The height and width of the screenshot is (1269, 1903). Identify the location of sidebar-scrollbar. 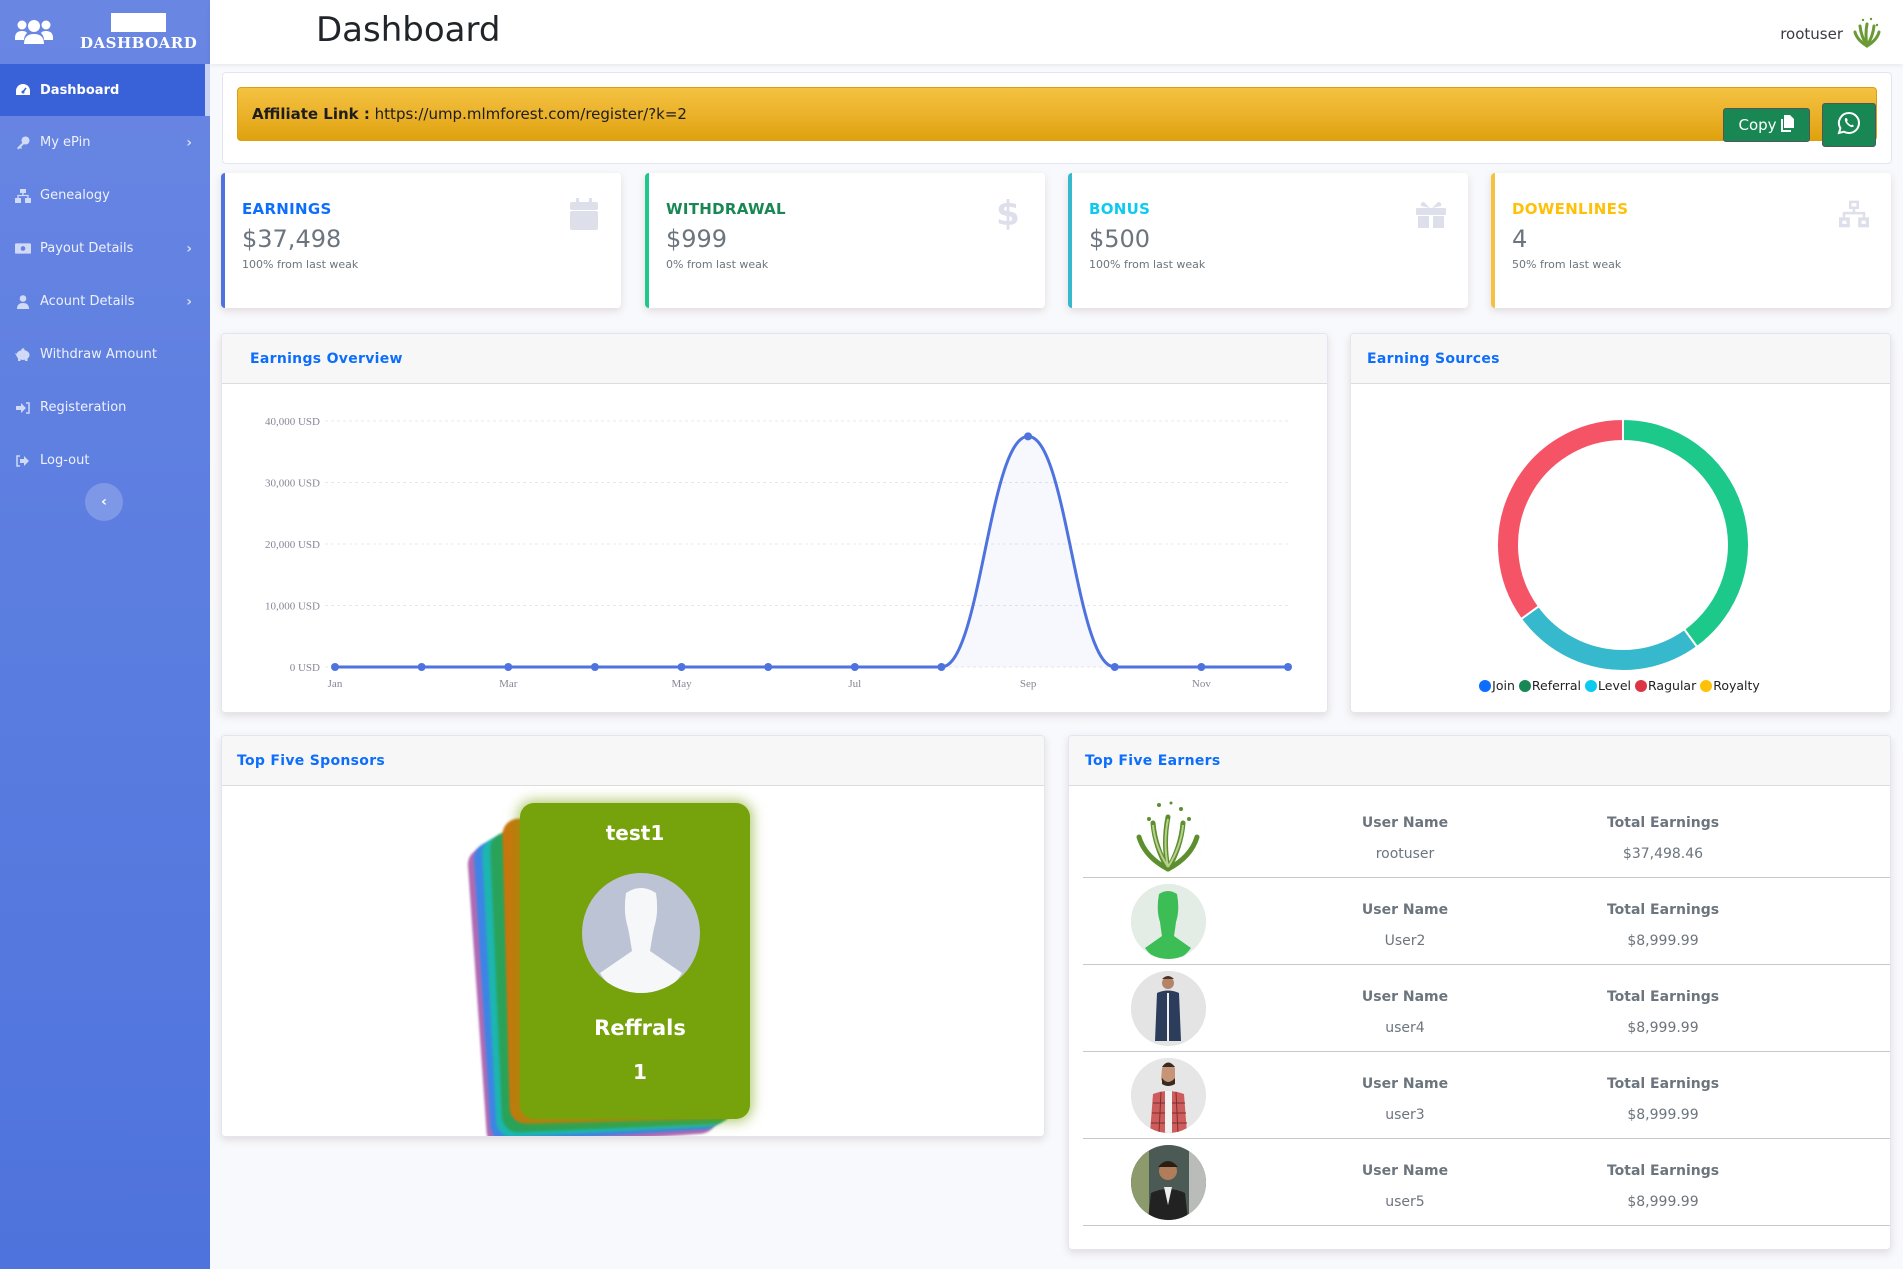
(207, 90).